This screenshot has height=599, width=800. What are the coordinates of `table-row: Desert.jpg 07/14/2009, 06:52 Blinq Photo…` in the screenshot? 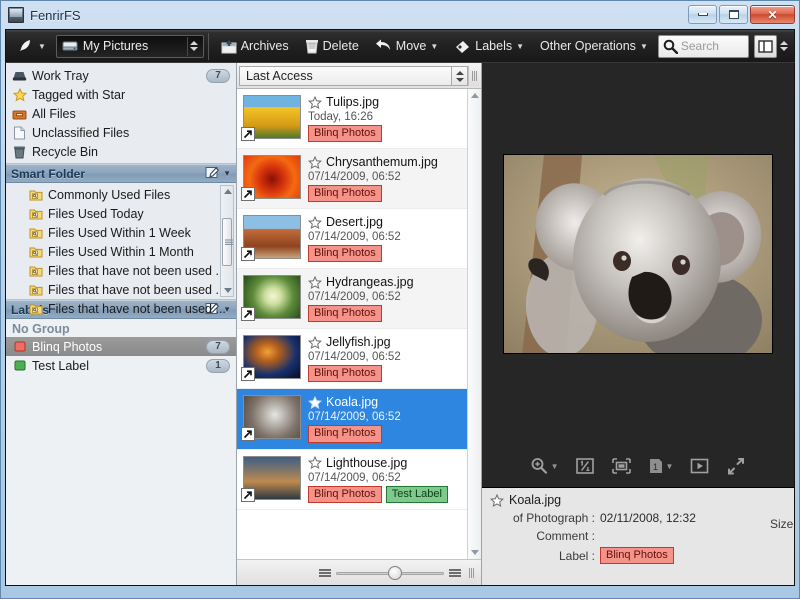 It's located at (352, 239).